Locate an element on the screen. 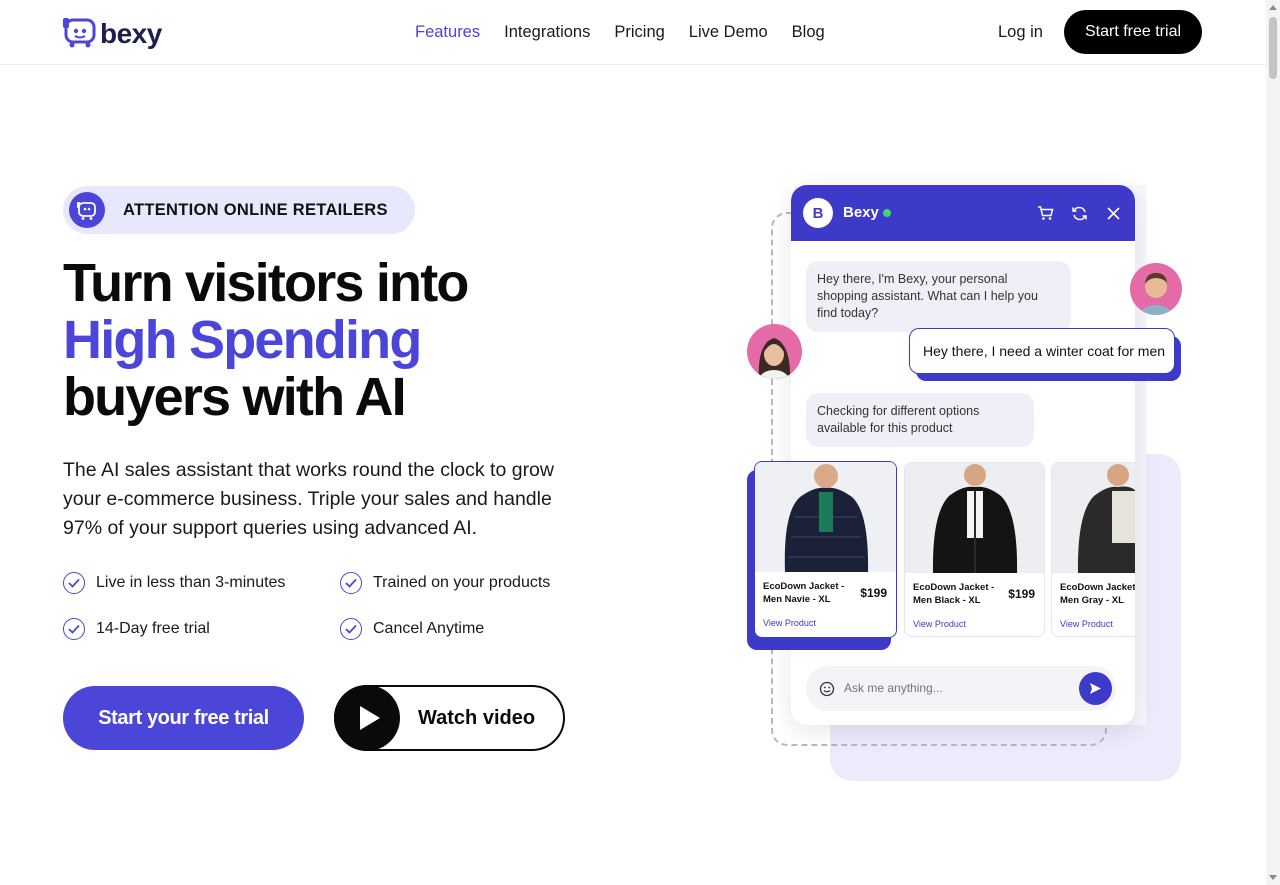 The width and height of the screenshot is (1280, 885). online-status-dot is located at coordinates (887, 213).